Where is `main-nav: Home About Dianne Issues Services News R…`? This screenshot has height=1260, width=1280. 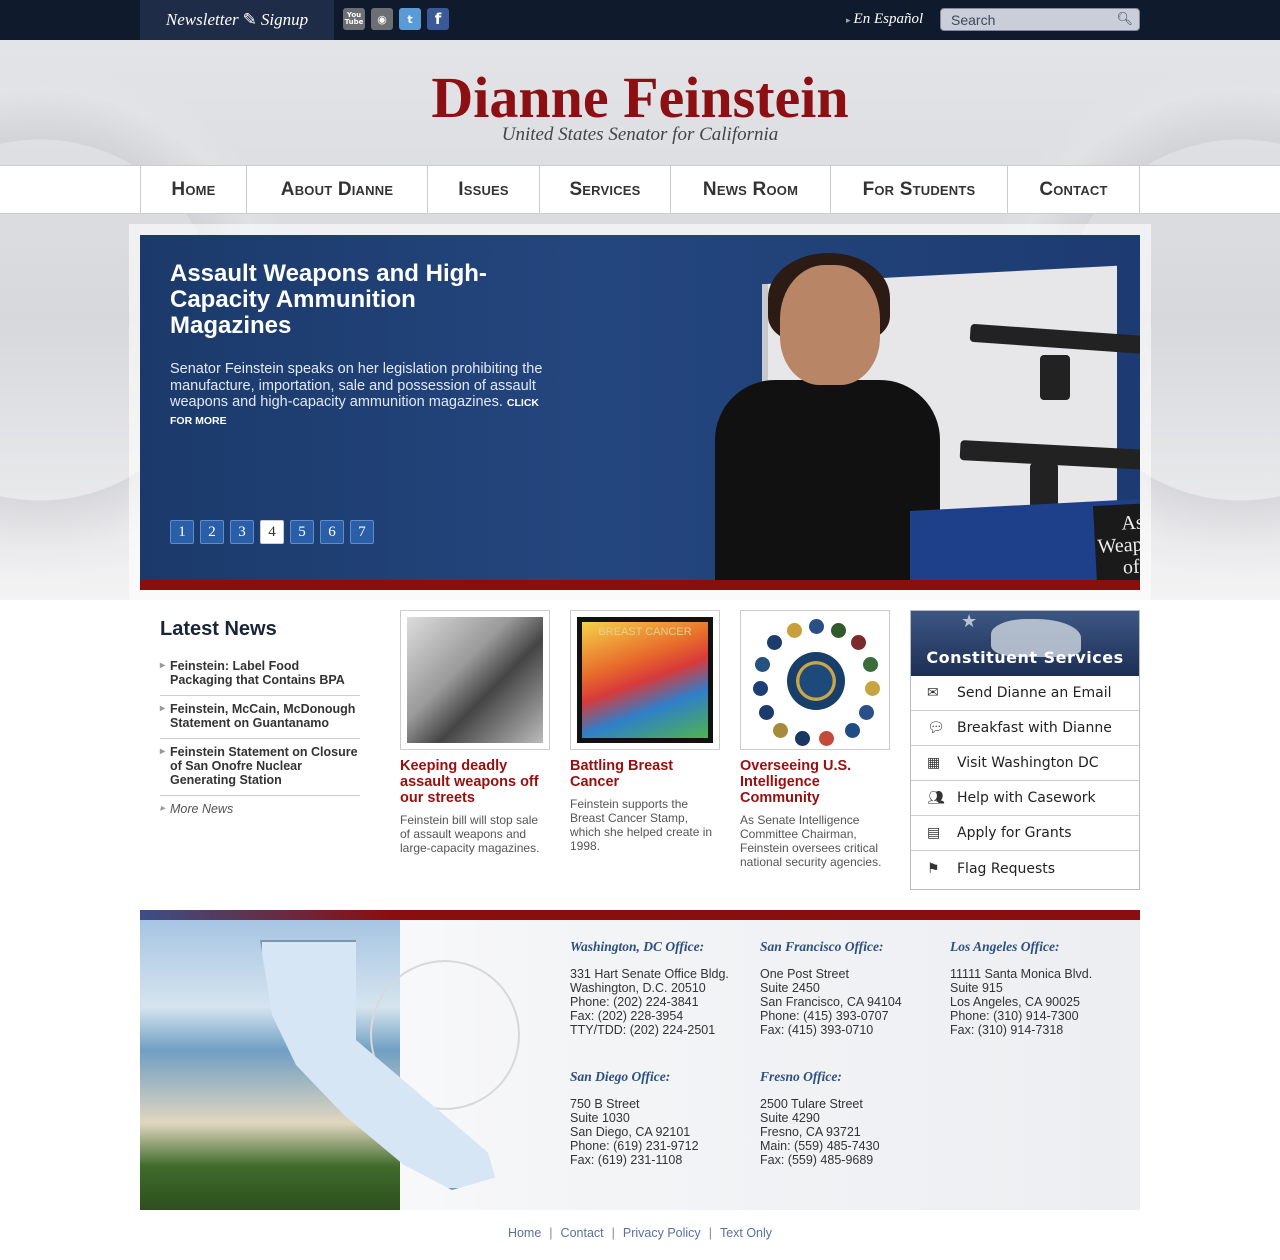 main-nav: Home About Dianne Issues Services News R… is located at coordinates (640, 189).